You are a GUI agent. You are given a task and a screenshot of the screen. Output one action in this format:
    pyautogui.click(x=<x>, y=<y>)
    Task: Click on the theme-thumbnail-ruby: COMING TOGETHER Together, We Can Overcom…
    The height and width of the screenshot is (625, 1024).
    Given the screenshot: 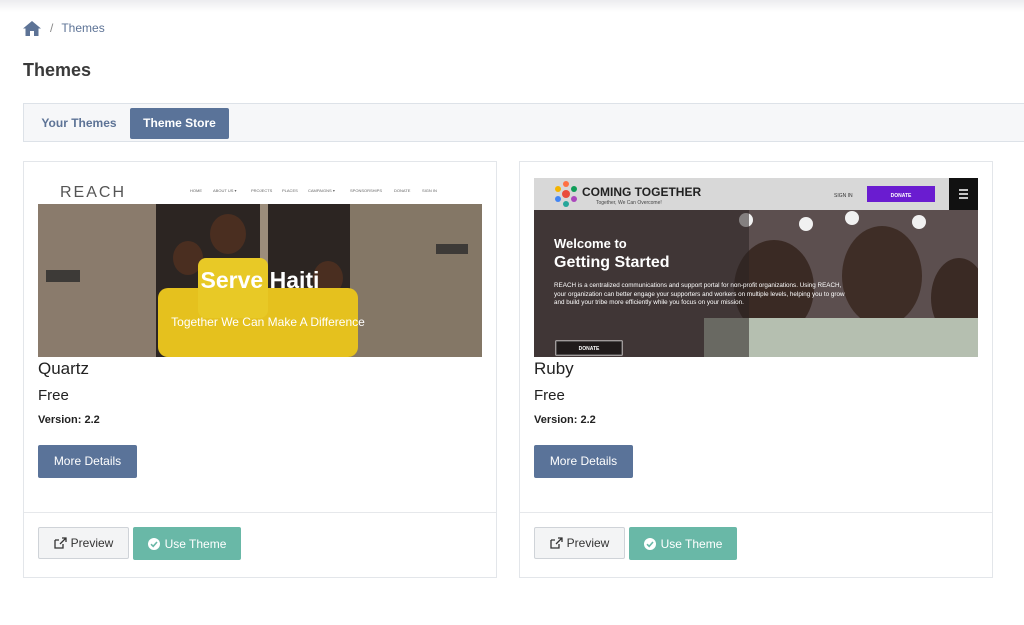 What is the action you would take?
    pyautogui.click(x=756, y=267)
    